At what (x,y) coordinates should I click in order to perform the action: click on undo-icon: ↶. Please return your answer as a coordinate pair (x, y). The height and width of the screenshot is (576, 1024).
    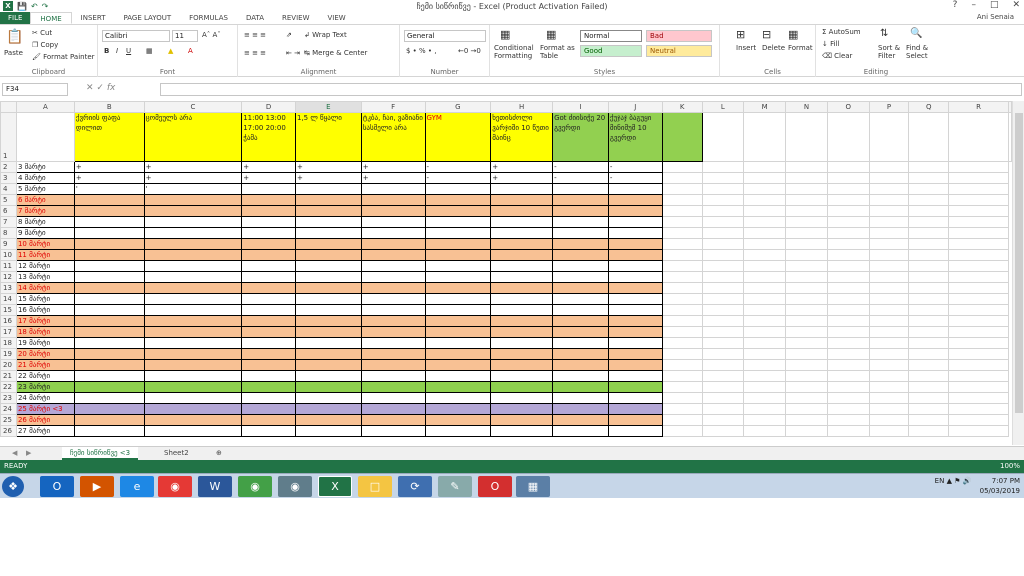
    Looking at the image, I should click on (34, 6).